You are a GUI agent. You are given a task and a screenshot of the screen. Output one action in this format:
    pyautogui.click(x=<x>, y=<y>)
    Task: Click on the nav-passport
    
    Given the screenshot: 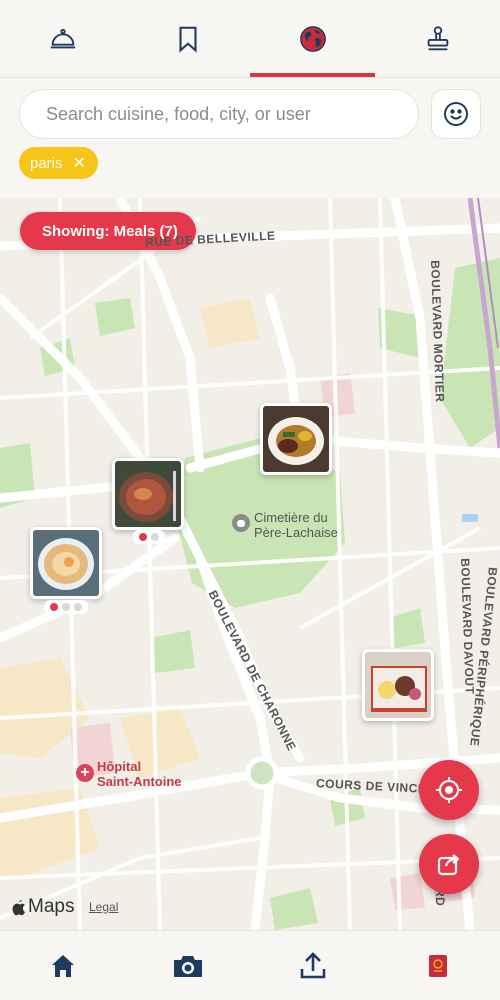 What is the action you would take?
    pyautogui.click(x=437, y=965)
    